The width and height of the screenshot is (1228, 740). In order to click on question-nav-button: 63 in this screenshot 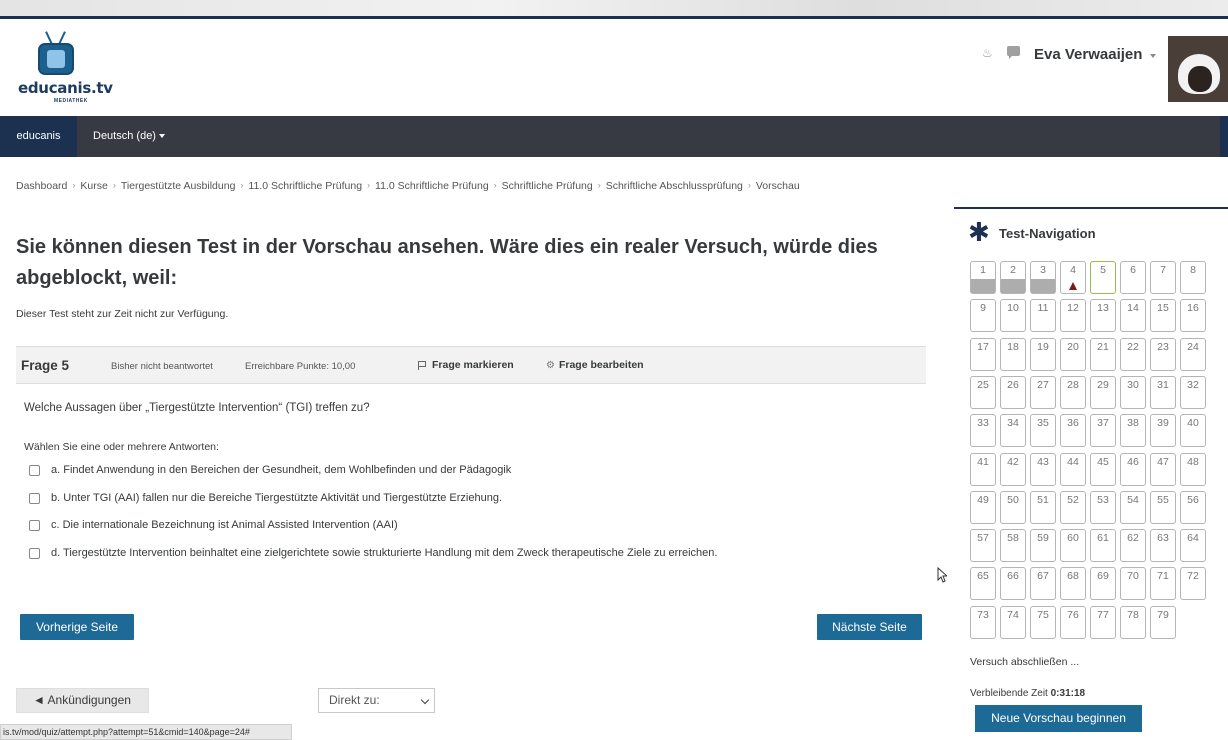, I will do `click(1163, 546)`.